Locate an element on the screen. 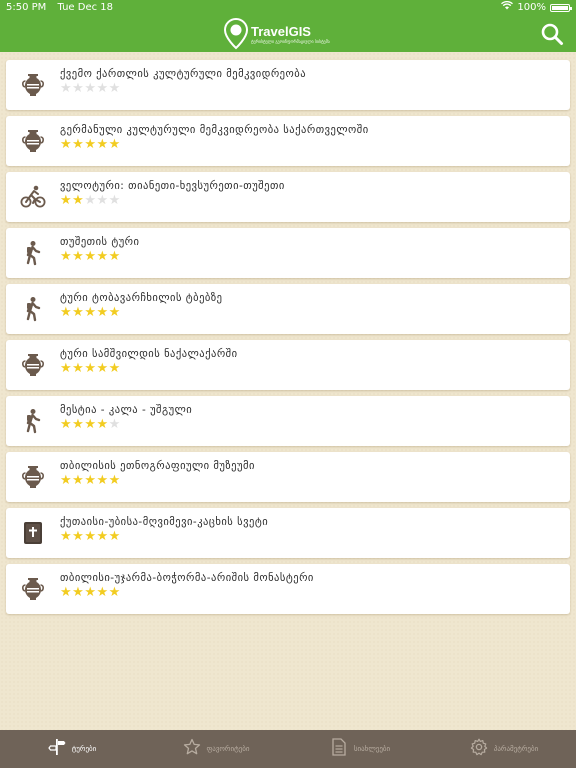 The height and width of the screenshot is (768, 576). tour-list-item: ტური ტობავარჩხილის ტბებზე ★ ★ ★ ★ ★ is located at coordinates (288, 309).